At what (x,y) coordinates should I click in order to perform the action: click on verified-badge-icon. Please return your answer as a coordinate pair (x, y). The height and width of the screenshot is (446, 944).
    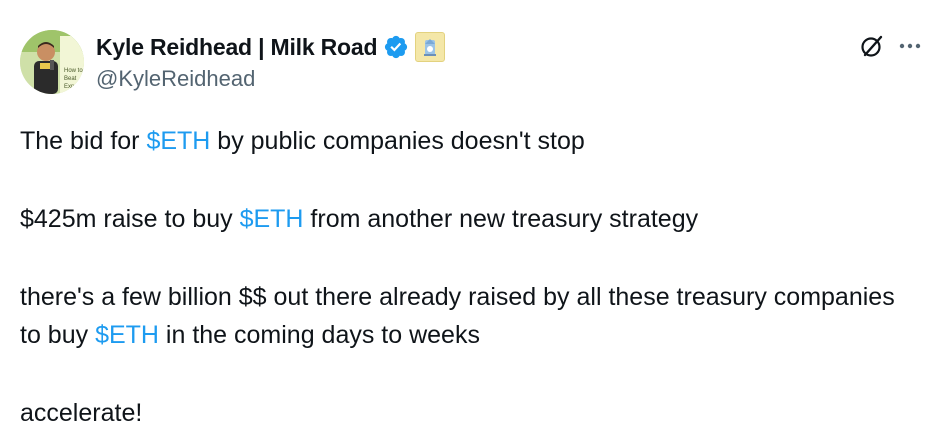
    Looking at the image, I should click on (396, 47).